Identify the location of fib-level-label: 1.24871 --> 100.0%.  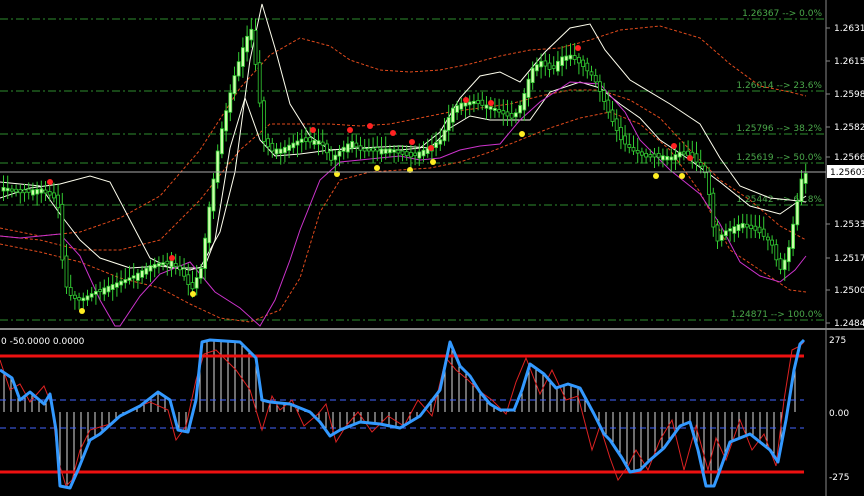
(777, 315).